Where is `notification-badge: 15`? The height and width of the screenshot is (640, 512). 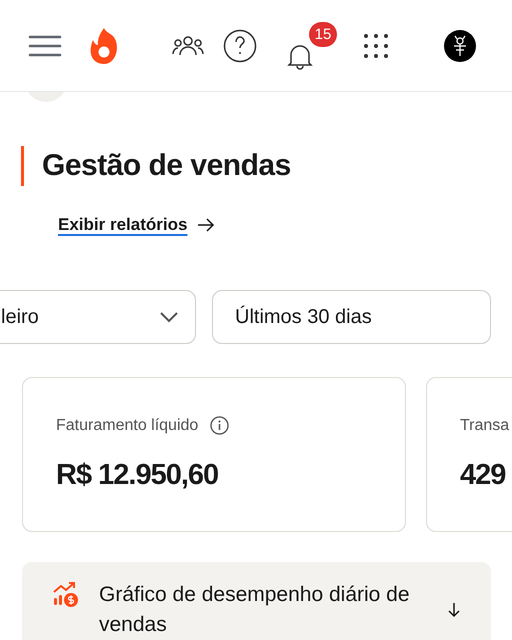 notification-badge: 15 is located at coordinates (323, 34).